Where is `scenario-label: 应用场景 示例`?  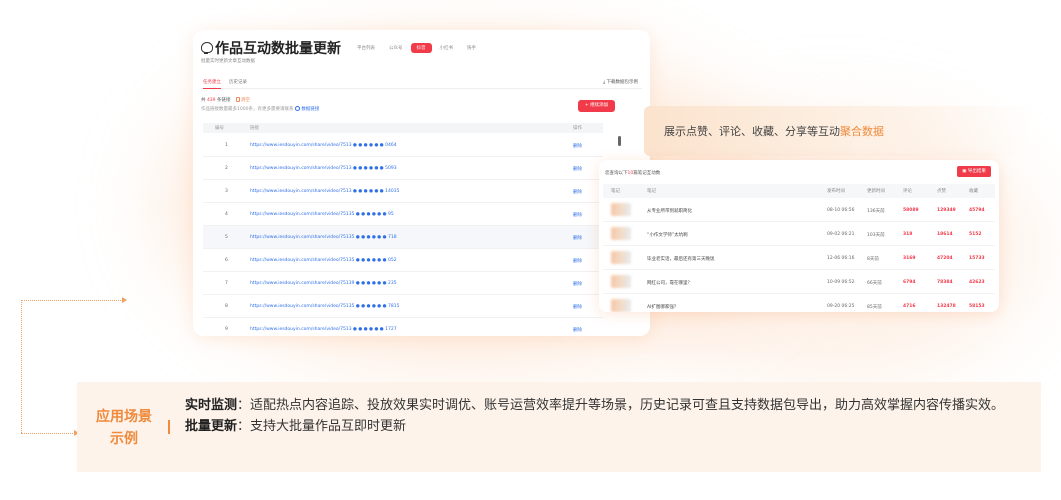 scenario-label: 应用场景 示例 is located at coordinates (124, 428).